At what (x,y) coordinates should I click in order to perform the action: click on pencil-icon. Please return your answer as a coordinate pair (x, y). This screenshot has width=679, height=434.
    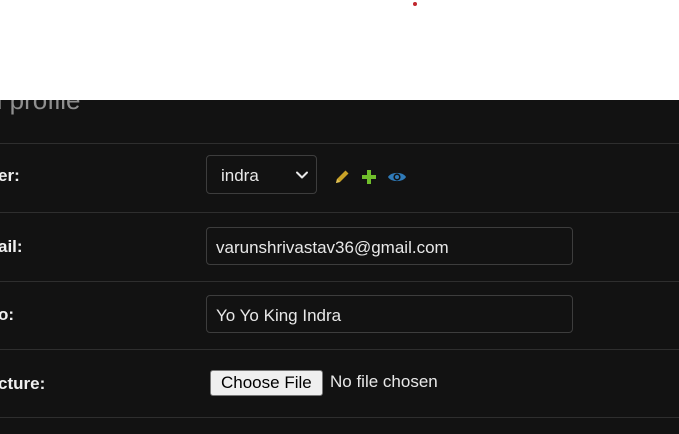
    Looking at the image, I should click on (342, 177).